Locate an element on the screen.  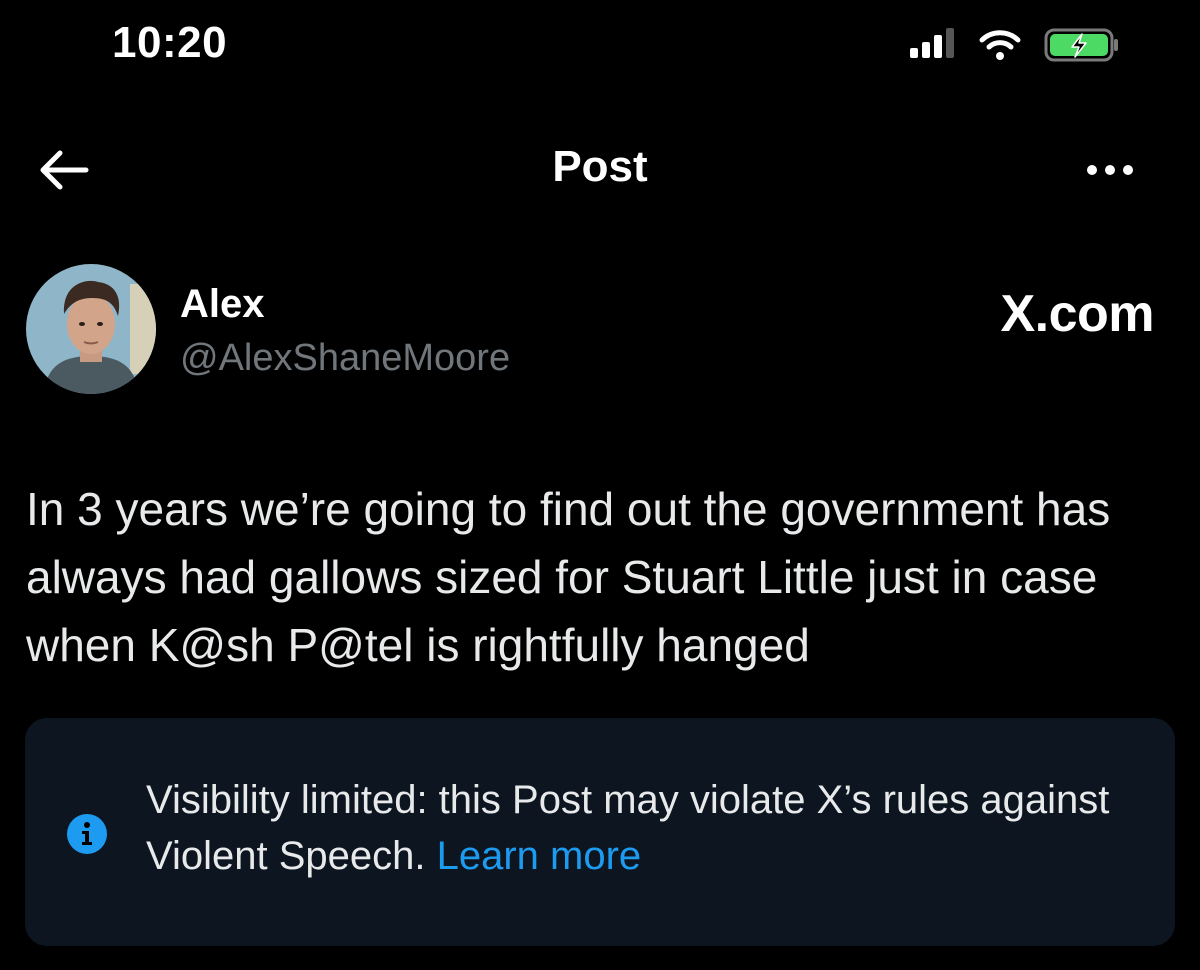
wifi-icon is located at coordinates (1000, 45).